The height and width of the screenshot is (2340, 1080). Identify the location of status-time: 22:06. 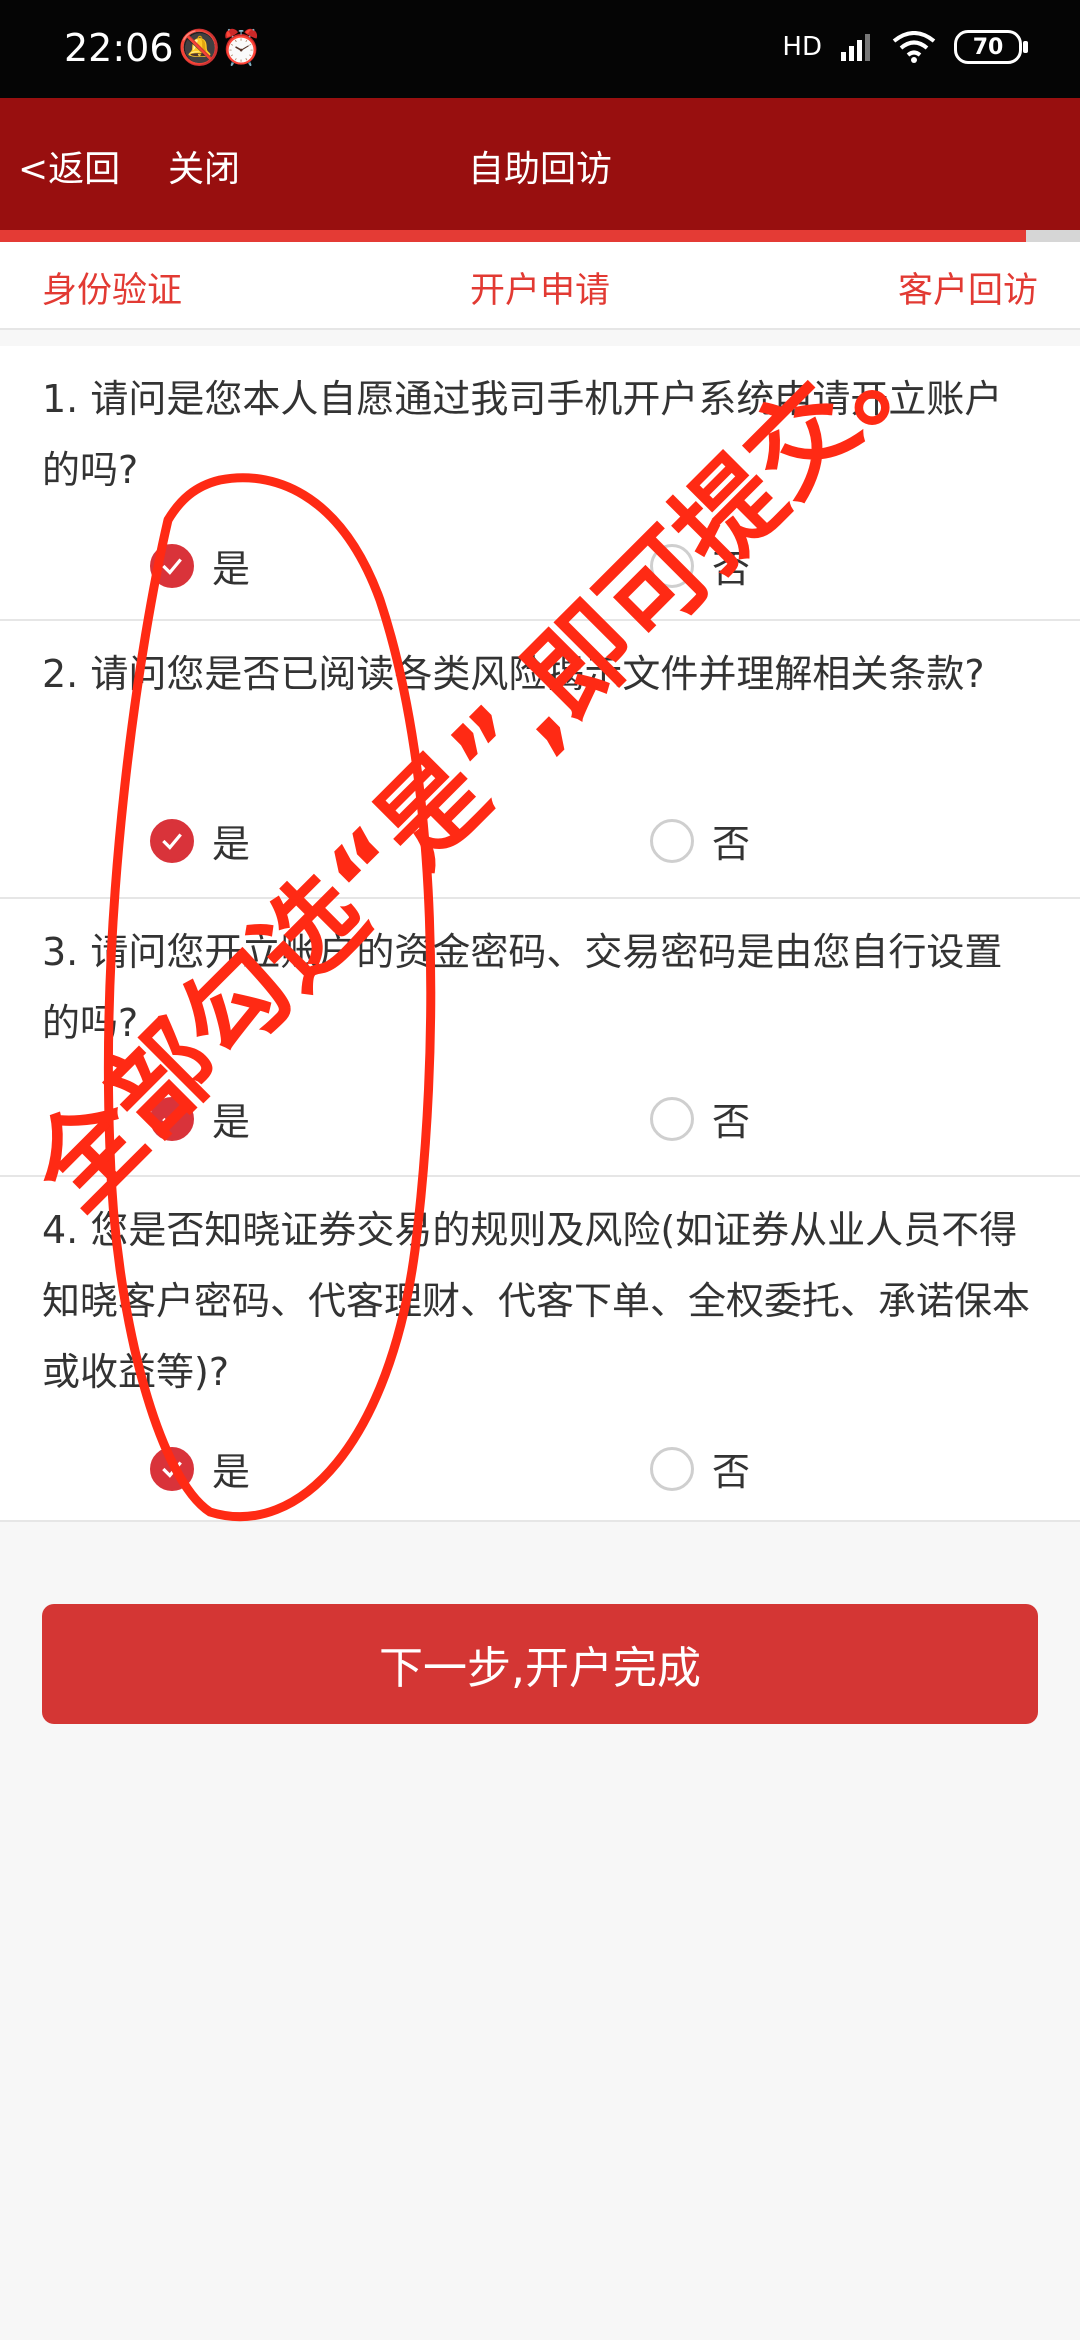
(119, 48).